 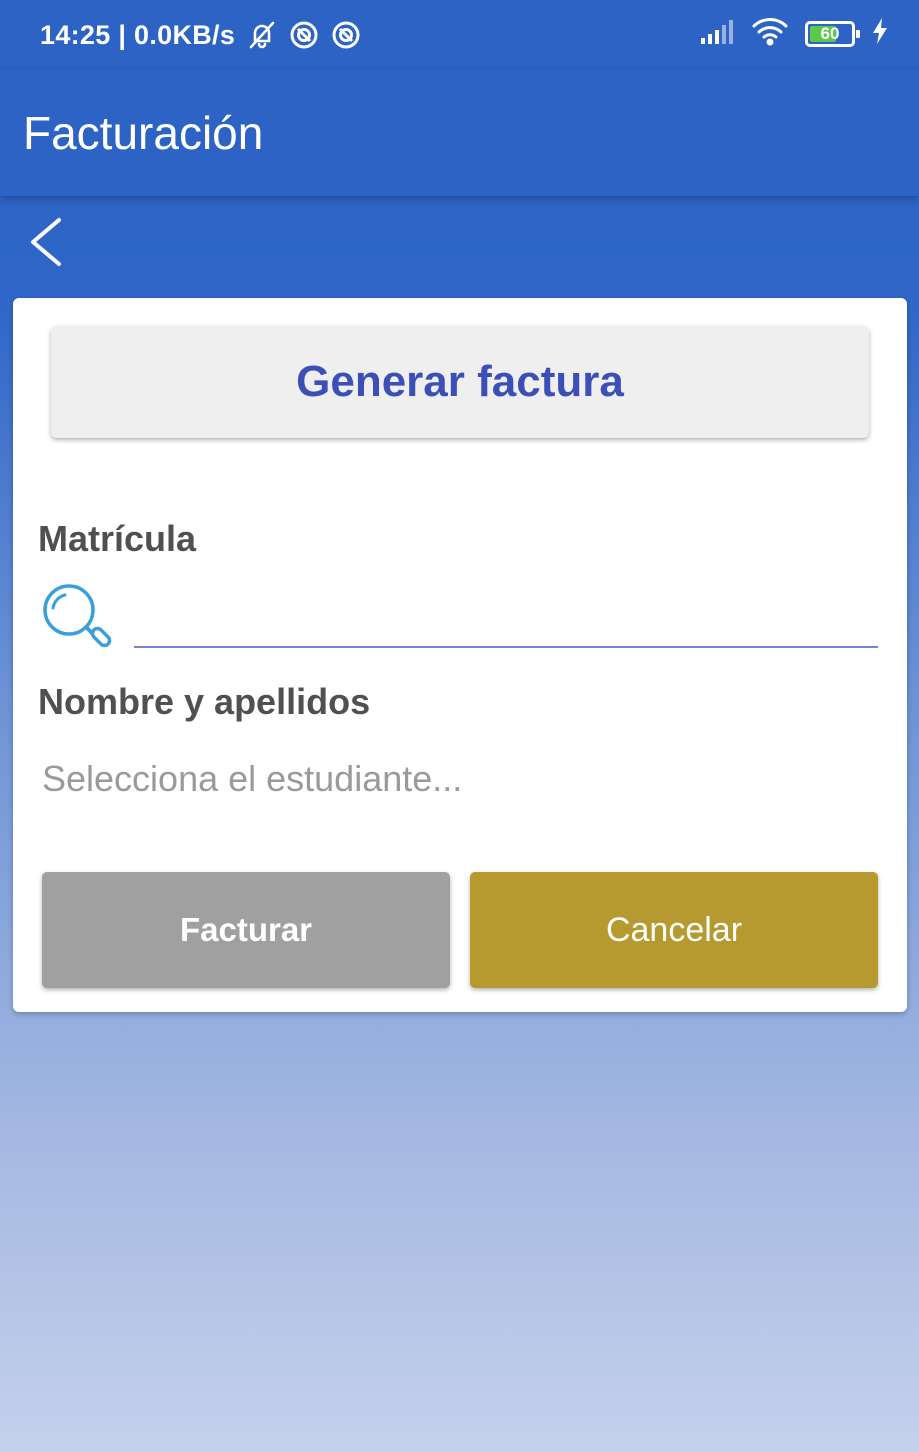 What do you see at coordinates (770, 33) in the screenshot?
I see `wifi-icon` at bounding box center [770, 33].